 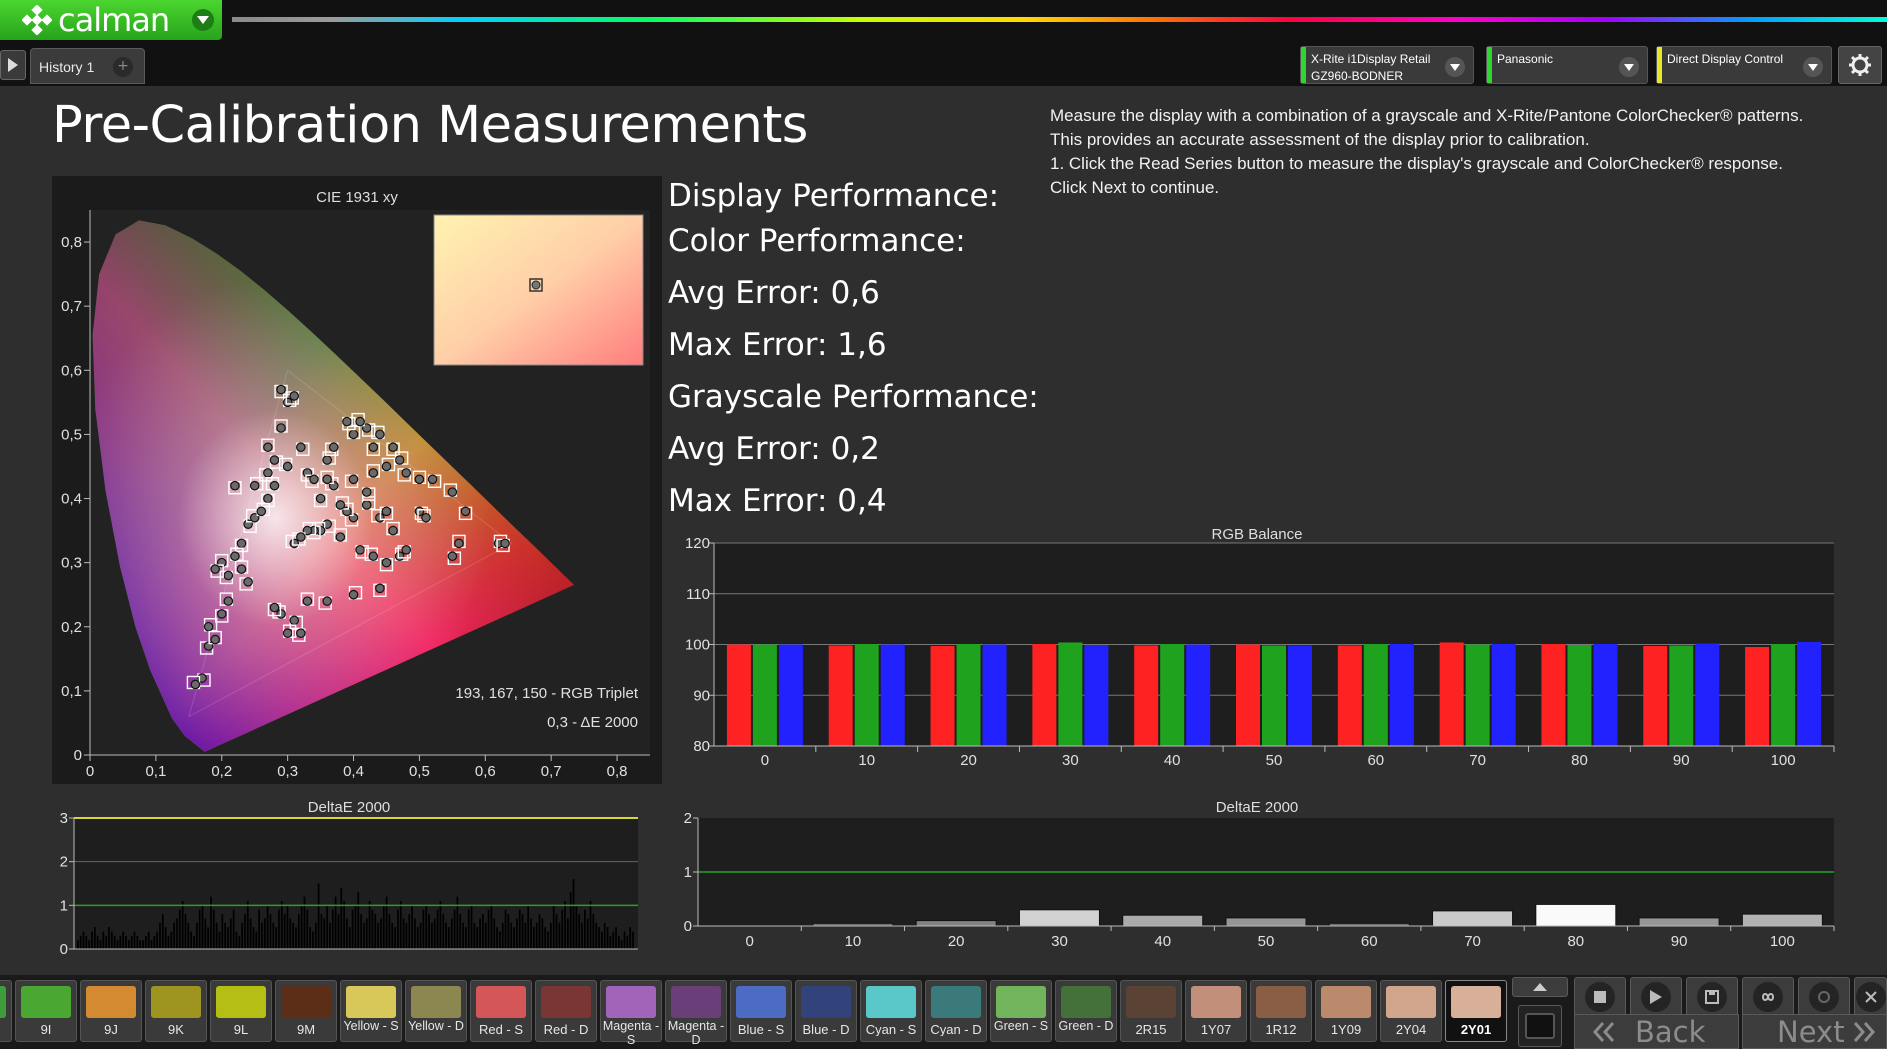 I want to click on patch-label: 1R12, so click(x=1281, y=1029).